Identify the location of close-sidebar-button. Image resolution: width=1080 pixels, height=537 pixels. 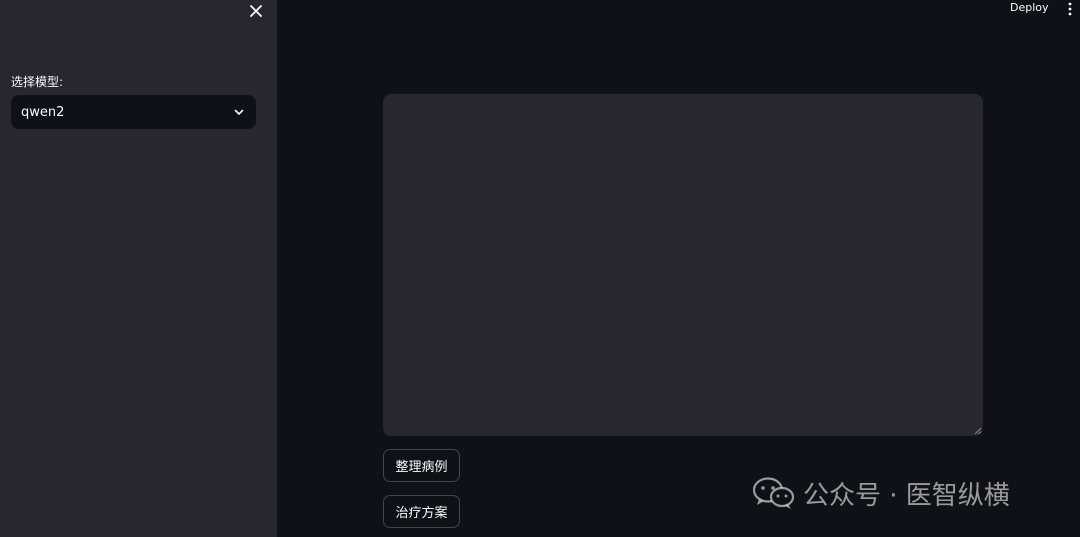
(256, 11).